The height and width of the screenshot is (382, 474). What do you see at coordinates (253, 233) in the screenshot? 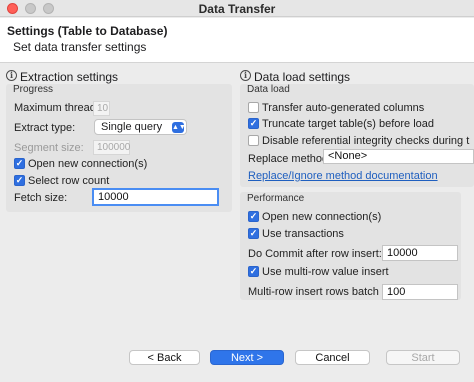
I see `use-transactions-checkbox: ✓` at bounding box center [253, 233].